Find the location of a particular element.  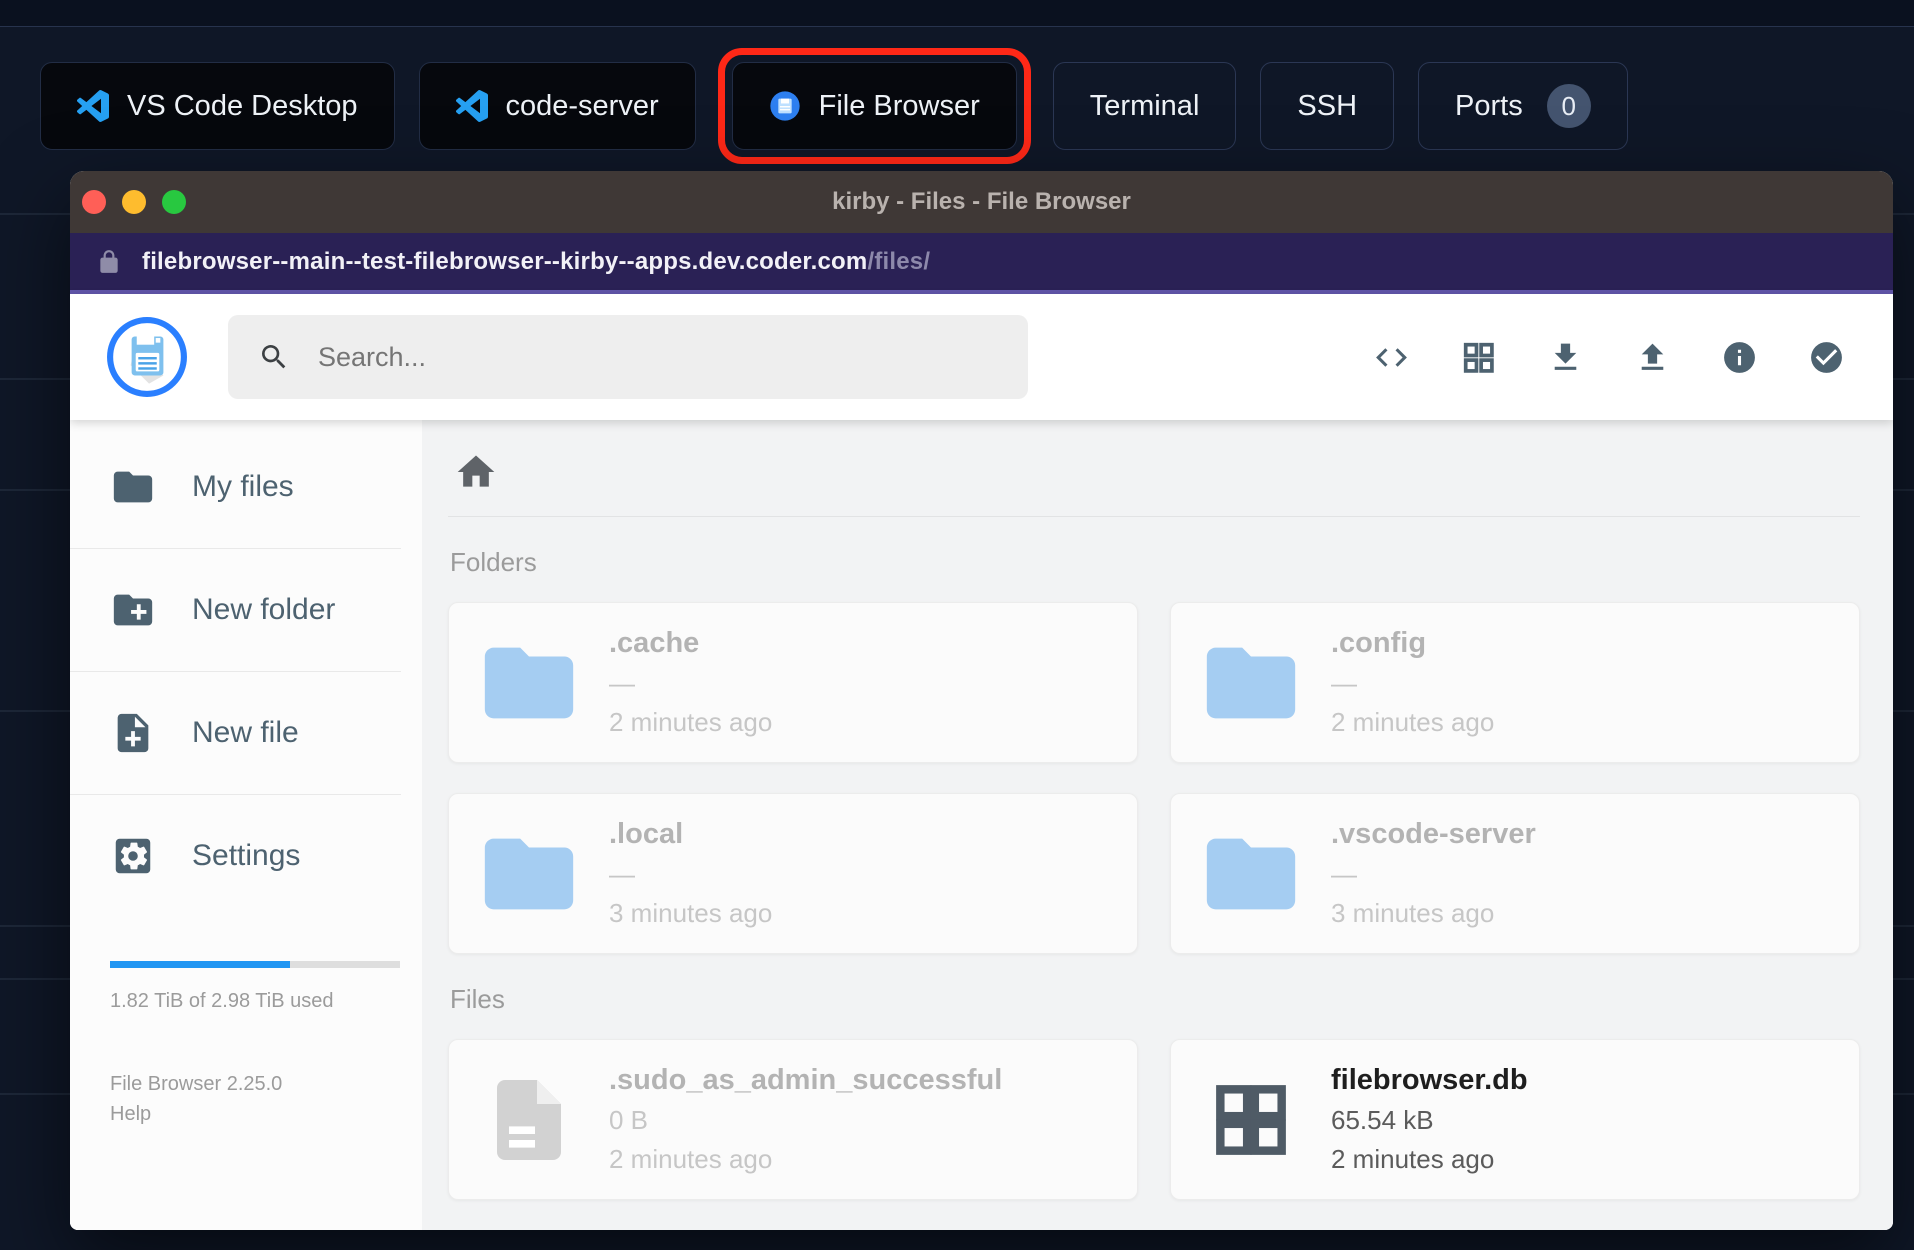

folder-card-config: .config — 2 minutes ago is located at coordinates (1515, 682).